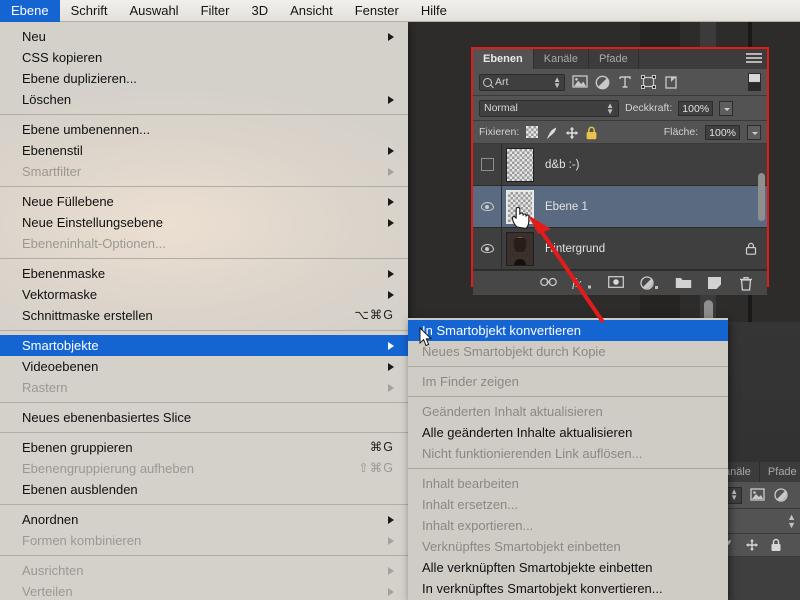 The height and width of the screenshot is (600, 800). Describe the element at coordinates (204, 36) in the screenshot. I see `menu-item-neu: Neu` at that location.